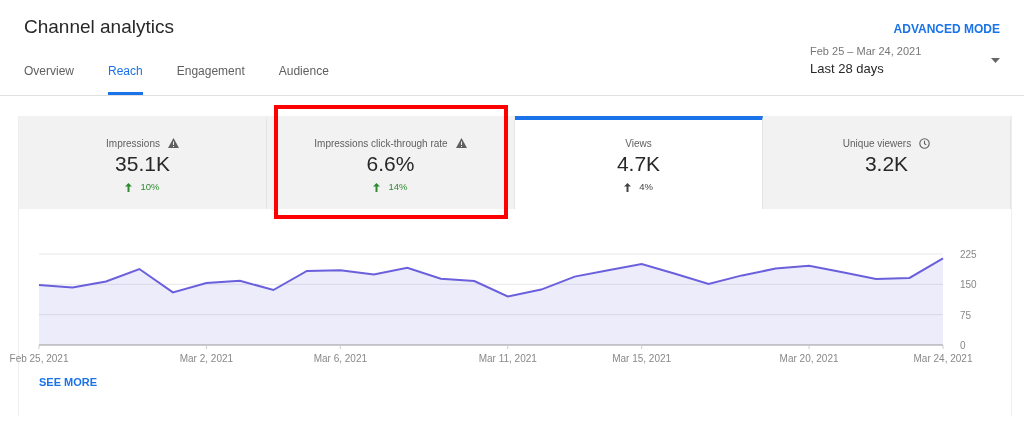 The width and height of the screenshot is (1024, 439). What do you see at coordinates (39, 358) in the screenshot?
I see `x-axis-label: Feb 25, 2021` at bounding box center [39, 358].